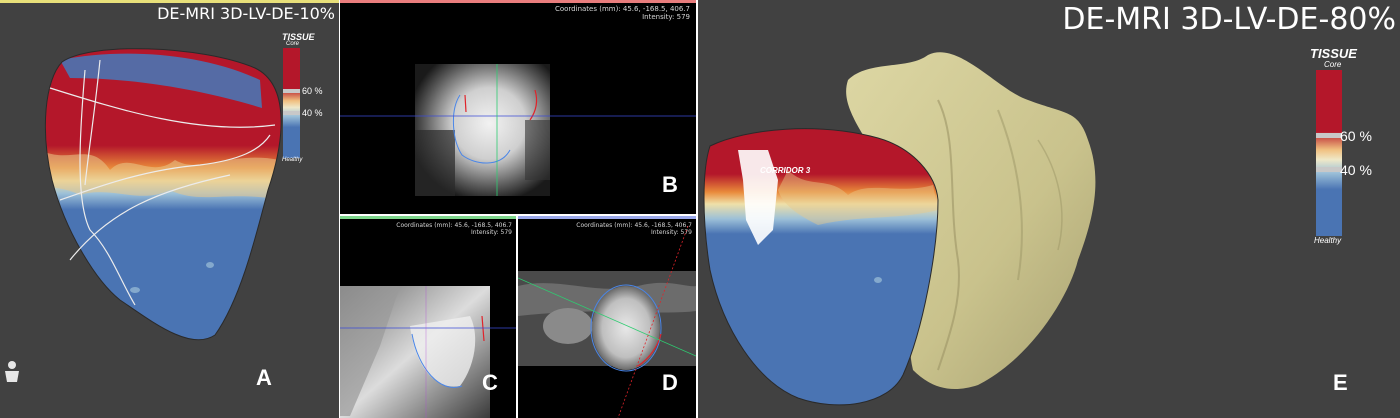 This screenshot has height=418, width=1400. Describe the element at coordinates (307, 97) in the screenshot. I see `panel-a-legend: TISSUE Core 60 % 40 % Healthy` at that location.